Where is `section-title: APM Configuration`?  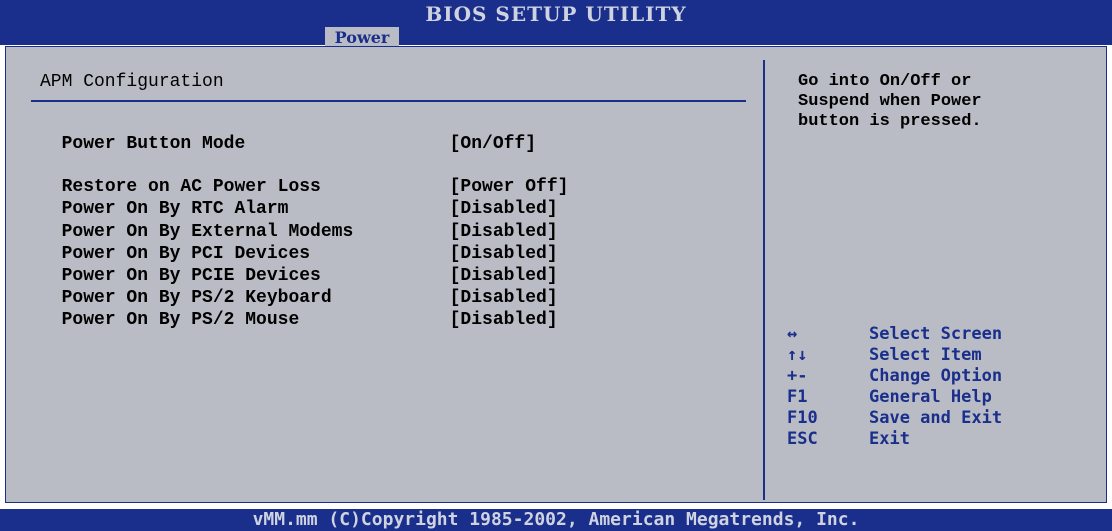
section-title: APM Configuration is located at coordinates (132, 82).